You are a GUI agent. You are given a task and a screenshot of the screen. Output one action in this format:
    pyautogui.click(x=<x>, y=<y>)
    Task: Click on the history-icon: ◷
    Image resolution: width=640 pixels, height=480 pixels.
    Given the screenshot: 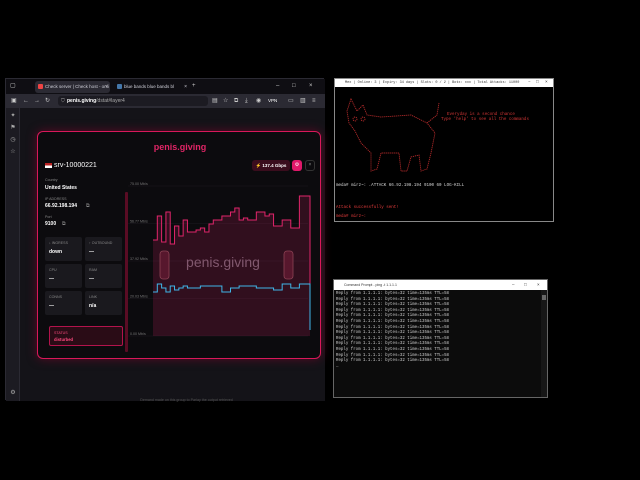 What is the action you would take?
    pyautogui.click(x=13, y=140)
    